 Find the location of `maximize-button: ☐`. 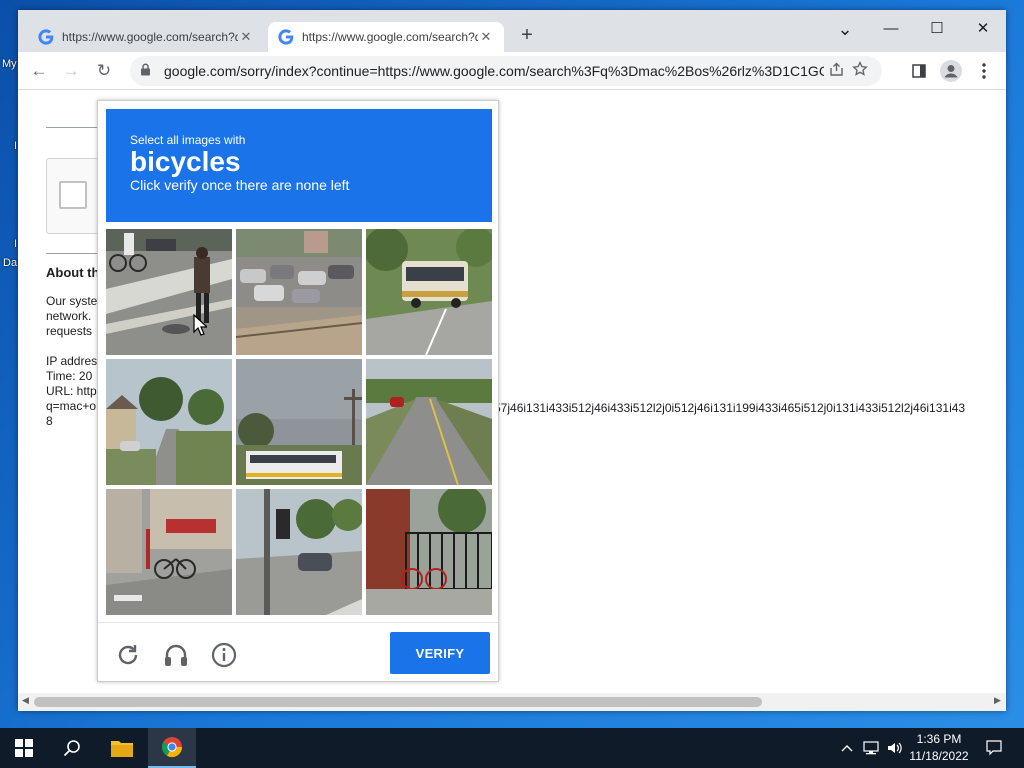

maximize-button: ☐ is located at coordinates (937, 29).